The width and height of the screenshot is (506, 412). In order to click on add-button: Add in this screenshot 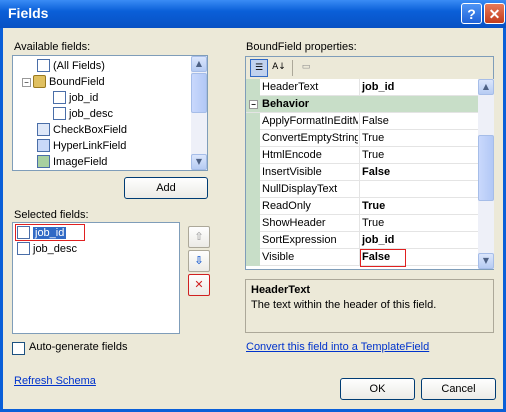, I will do `click(166, 188)`.